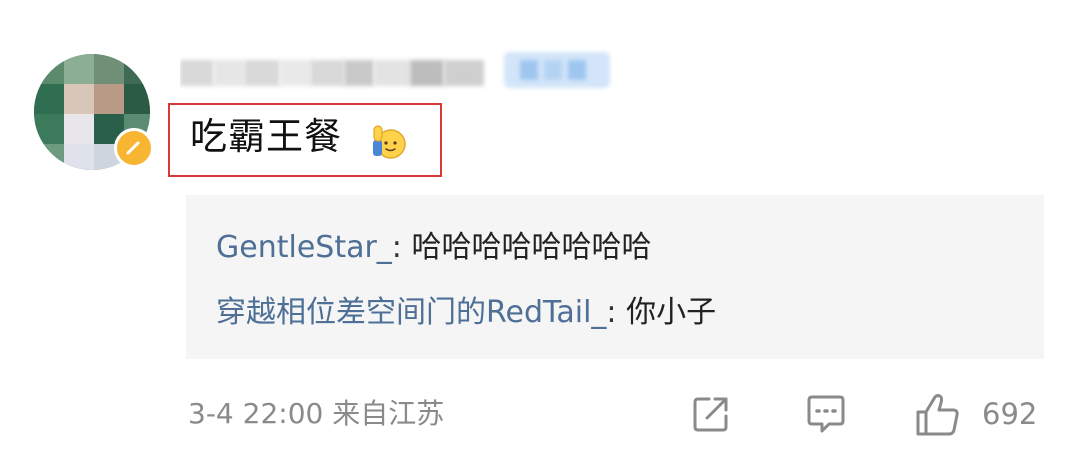 The height and width of the screenshot is (466, 1079). What do you see at coordinates (411, 312) in the screenshot?
I see `reply-username: 穿越相位差空间门的RedTail_` at bounding box center [411, 312].